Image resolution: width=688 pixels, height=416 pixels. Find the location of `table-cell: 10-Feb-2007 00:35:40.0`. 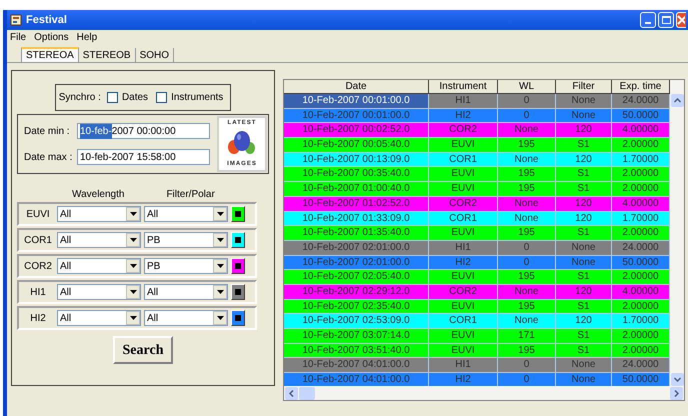

table-cell: 10-Feb-2007 00:35:40.0 is located at coordinates (356, 174).